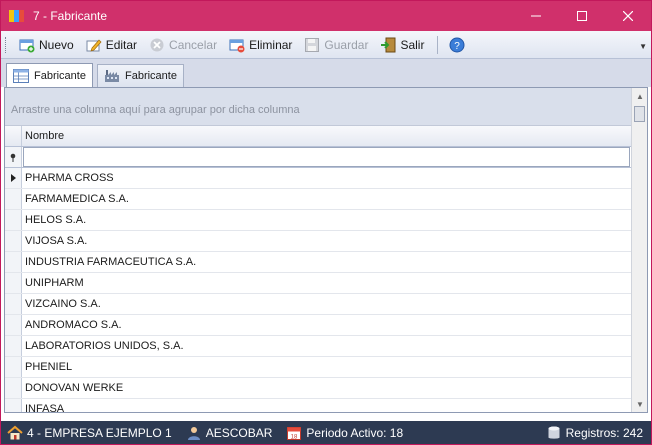 The height and width of the screenshot is (445, 652). I want to click on cell-nombre: INDUSTRIA FARMACEUTICA S.A., so click(109, 262).